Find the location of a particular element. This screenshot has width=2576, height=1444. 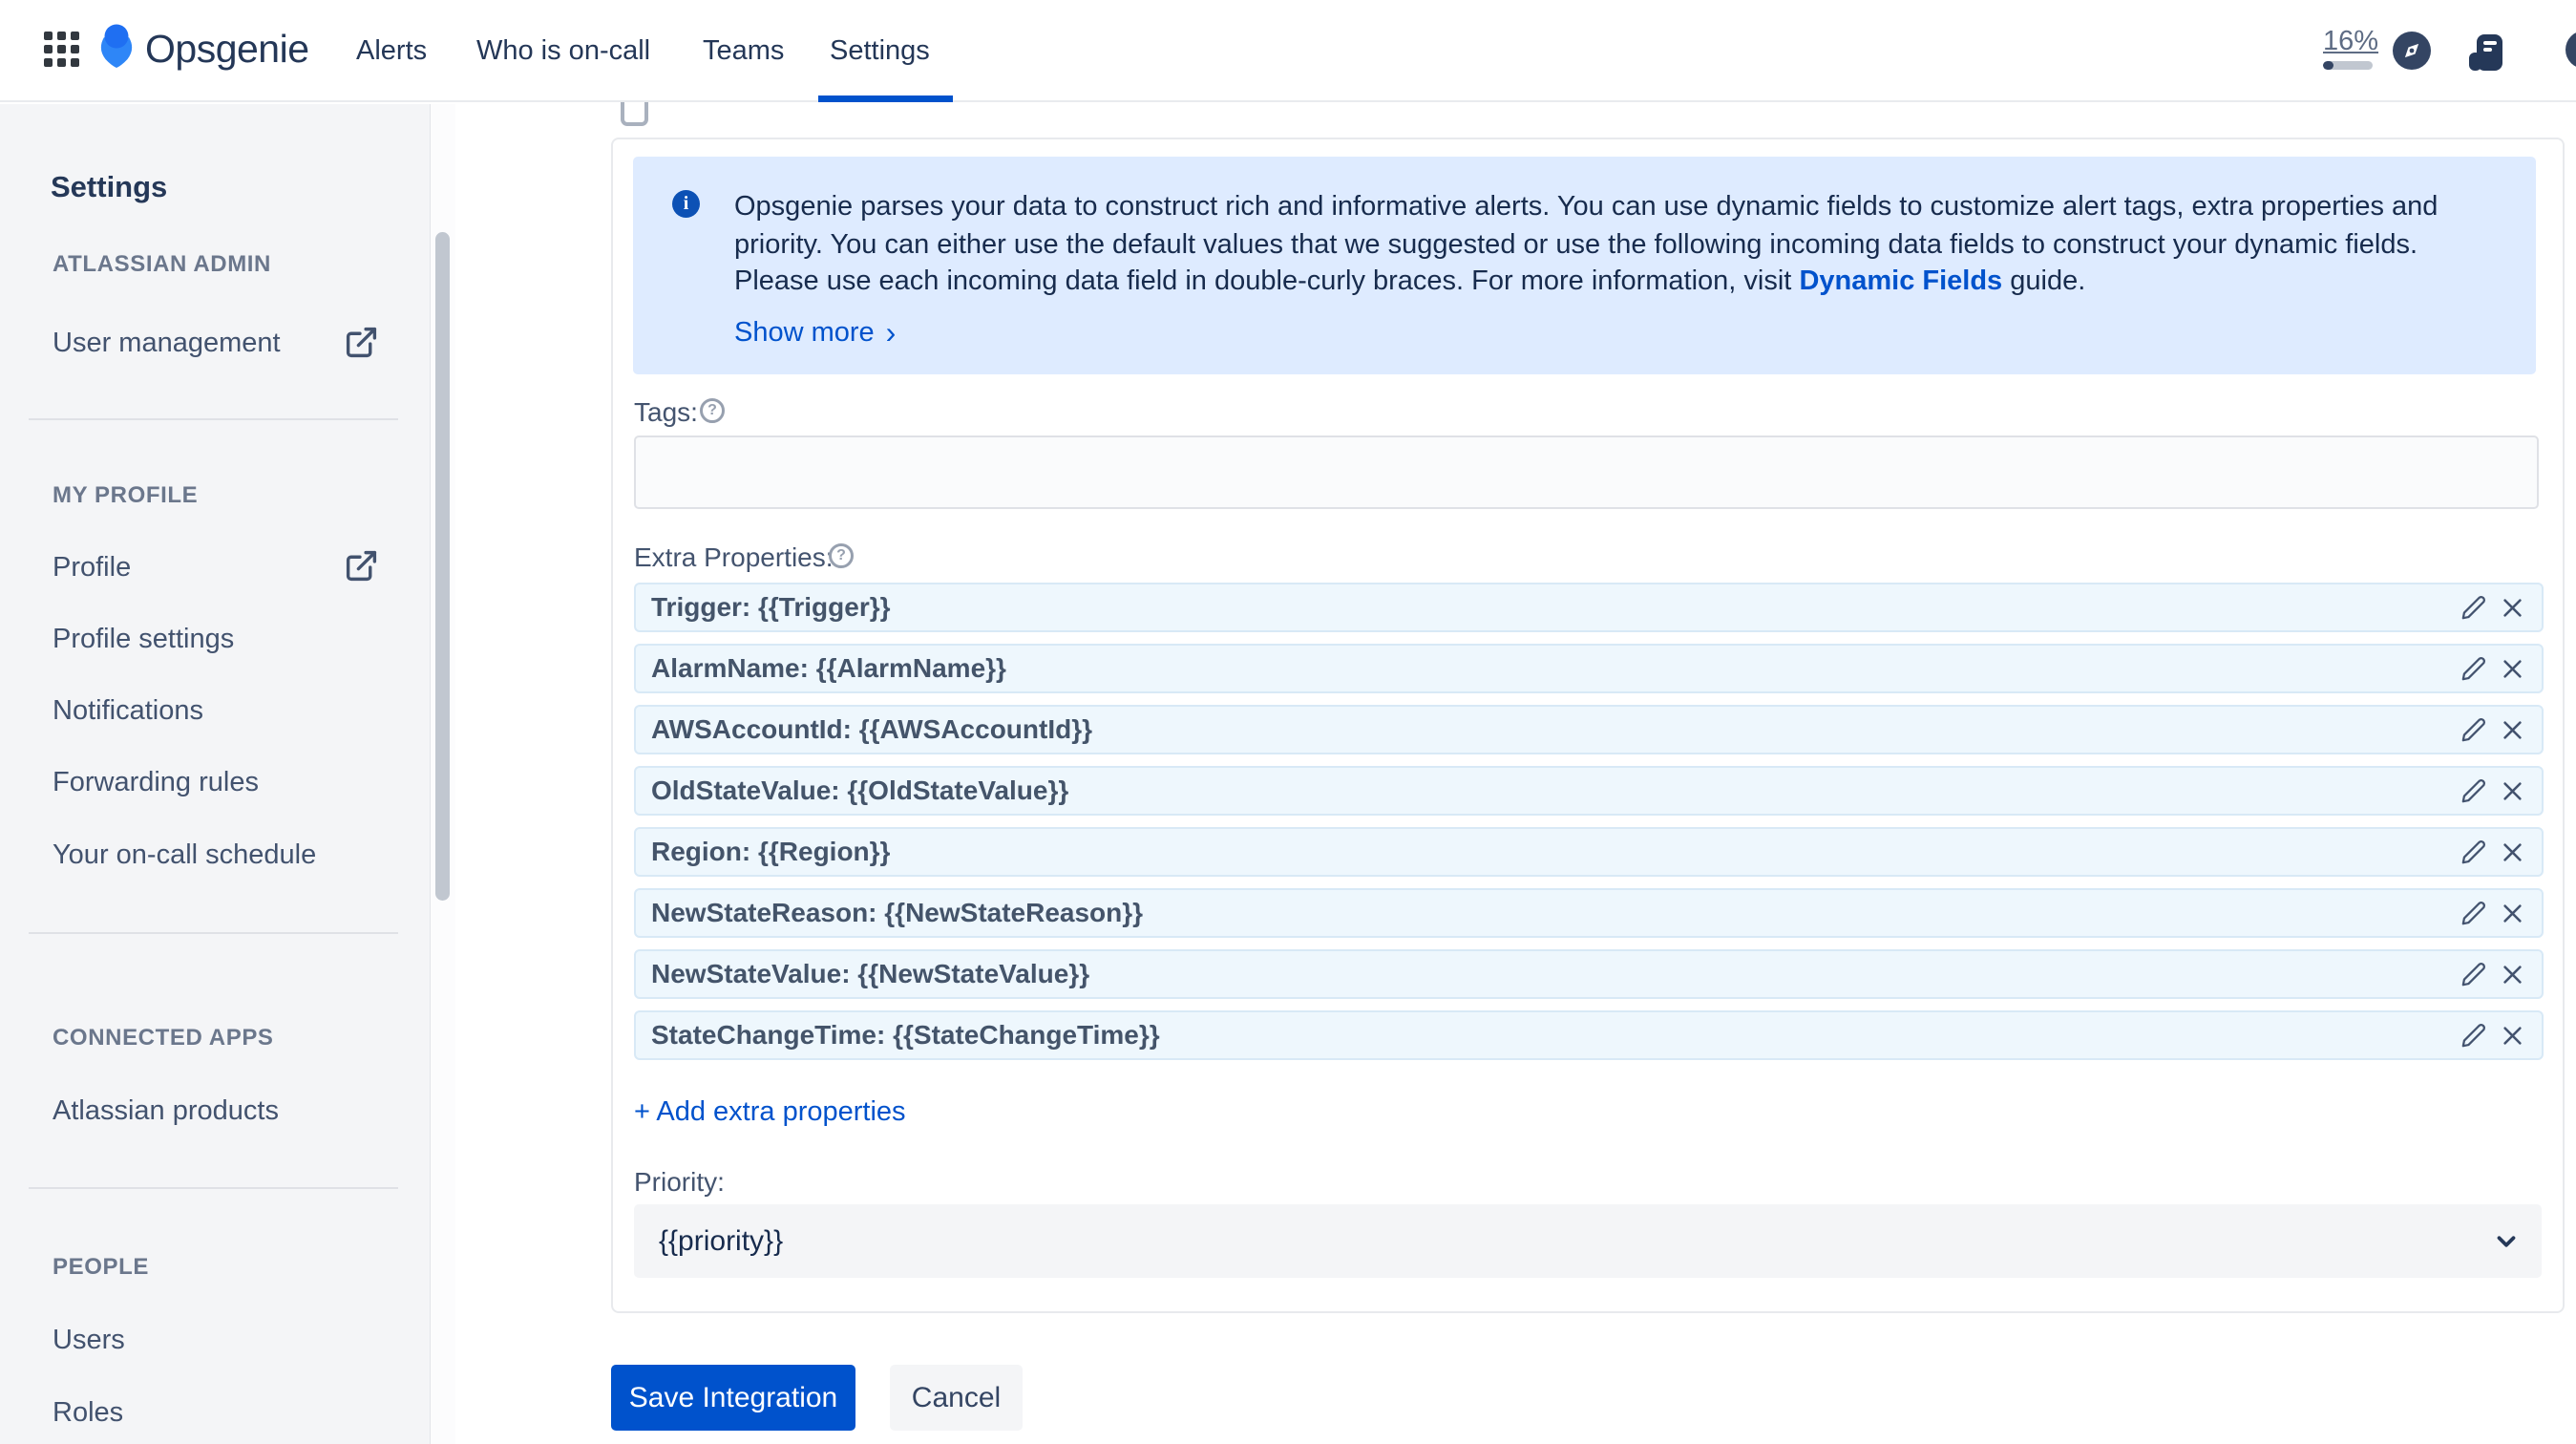

sidebar-item-atlassian-products: Atlassian products is located at coordinates (166, 1111).